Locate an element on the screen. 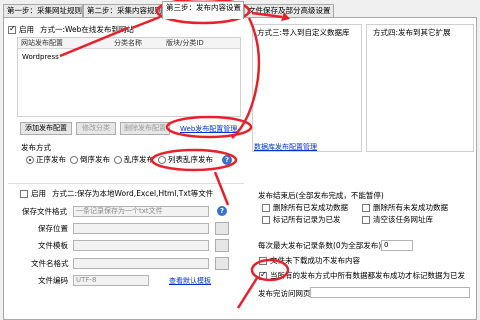 The width and height of the screenshot is (480, 320). annotation-circle-list-random is located at coordinates (194, 160).